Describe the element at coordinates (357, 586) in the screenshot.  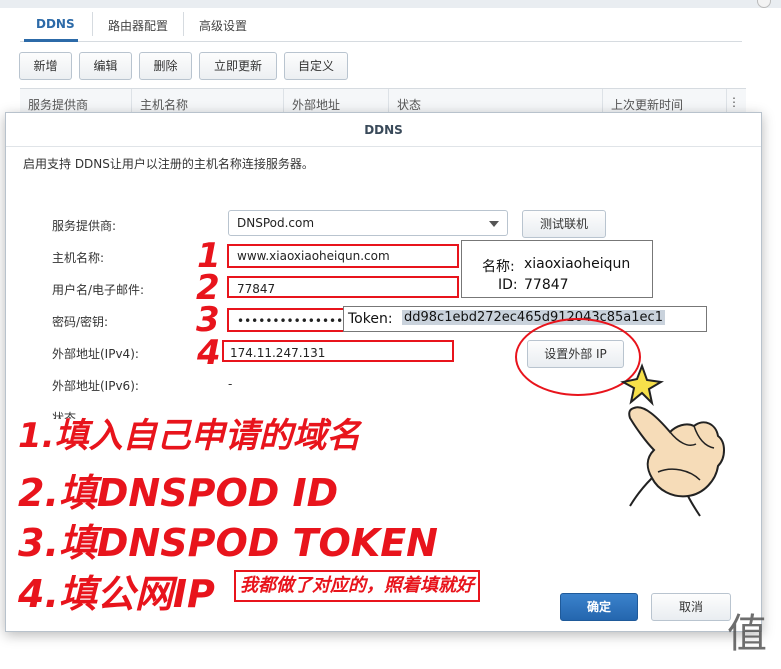
I see `instruction-note: 我都做了对应的，照着填就好` at that location.